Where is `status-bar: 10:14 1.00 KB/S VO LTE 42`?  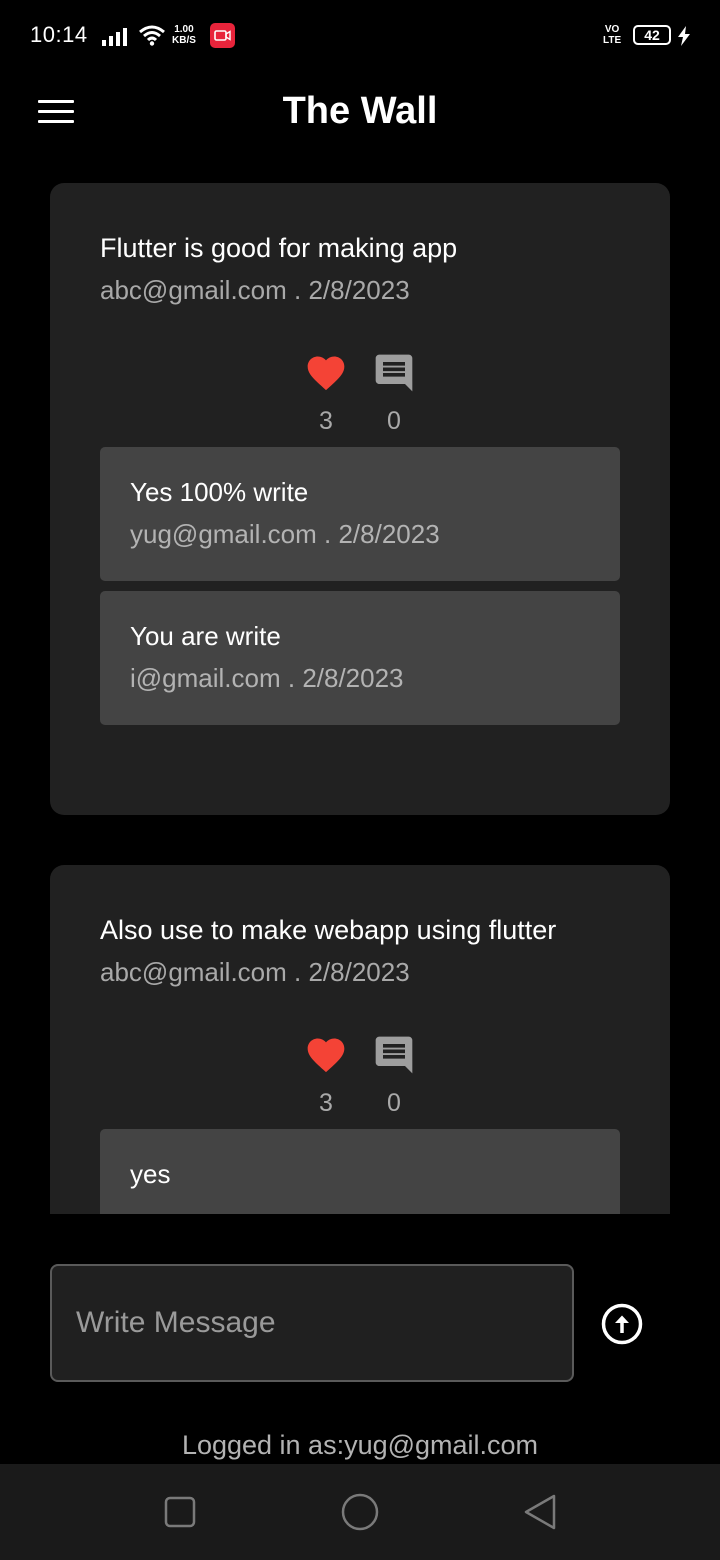 status-bar: 10:14 1.00 KB/S VO LTE 42 is located at coordinates (360, 36).